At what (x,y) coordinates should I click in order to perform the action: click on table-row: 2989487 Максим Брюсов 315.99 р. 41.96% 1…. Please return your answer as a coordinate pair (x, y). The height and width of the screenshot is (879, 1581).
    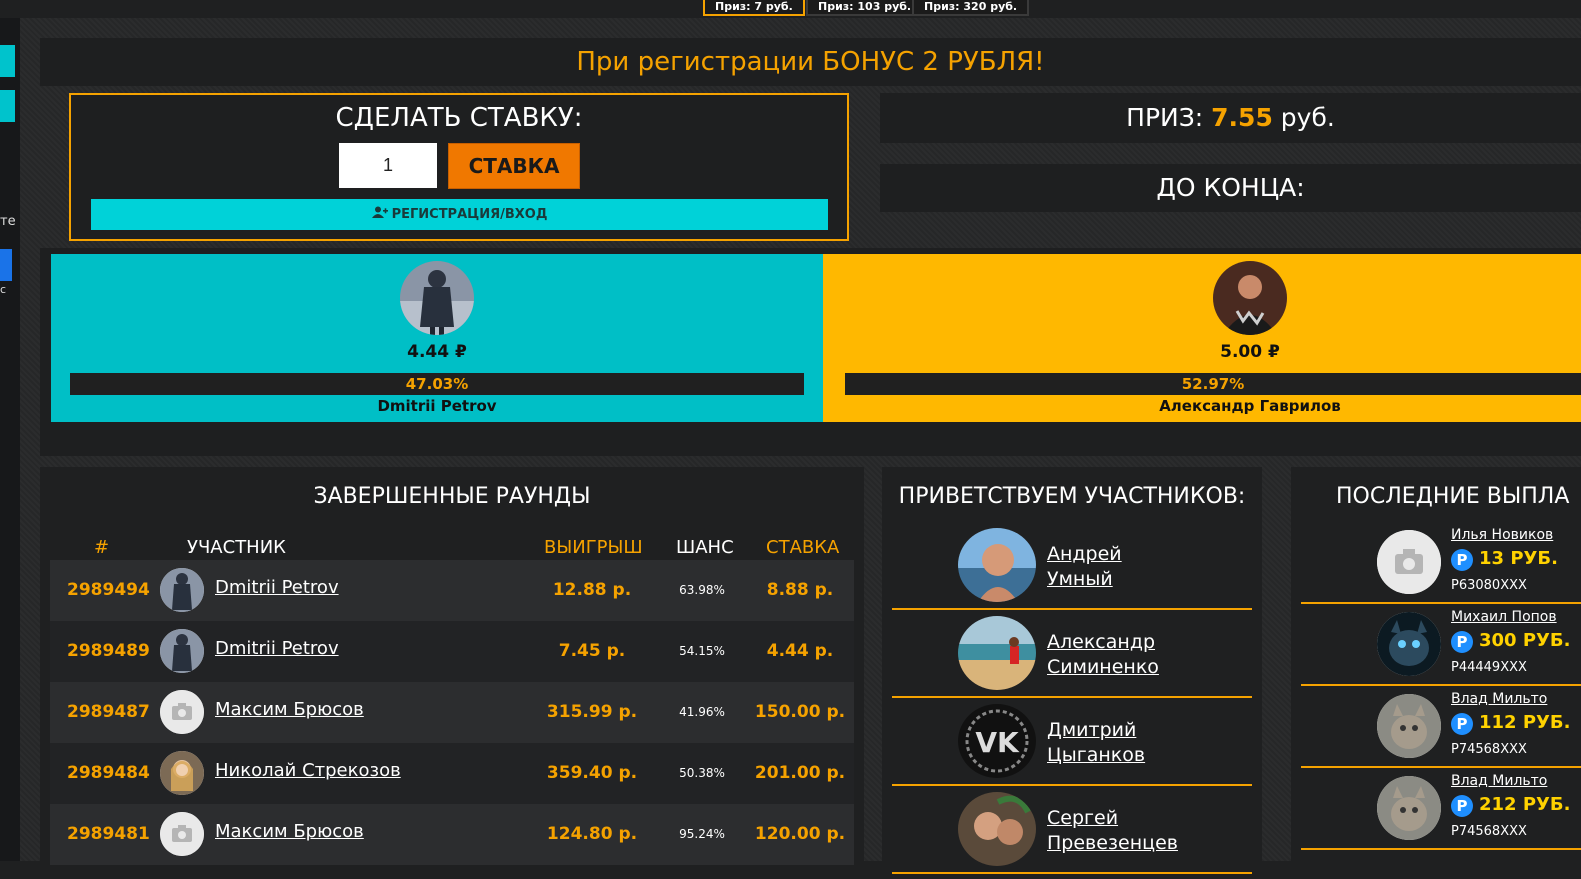
    Looking at the image, I should click on (452, 712).